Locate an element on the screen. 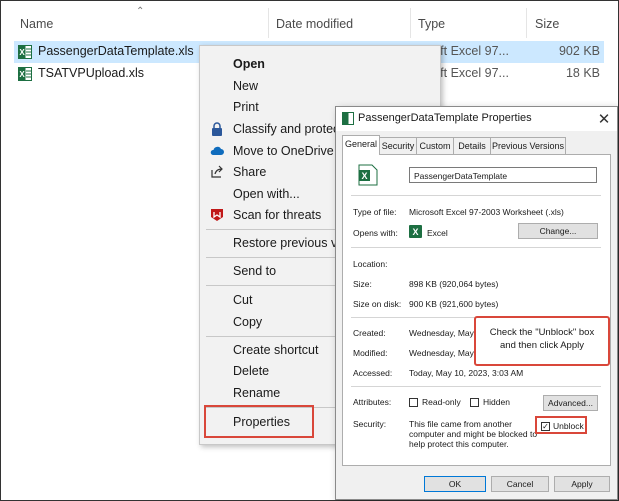  menu-item-scan-threats: Scan for threats is located at coordinates (277, 215).